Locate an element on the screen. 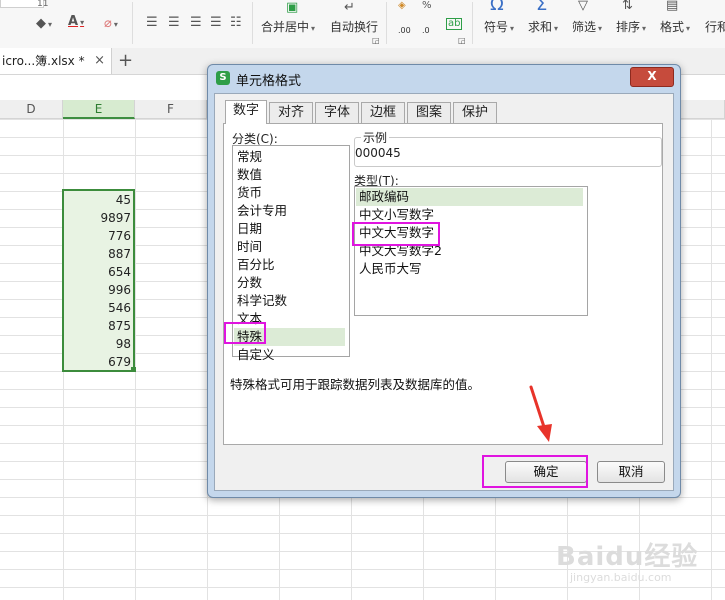  sigma-icon: Σ is located at coordinates (541, 7).